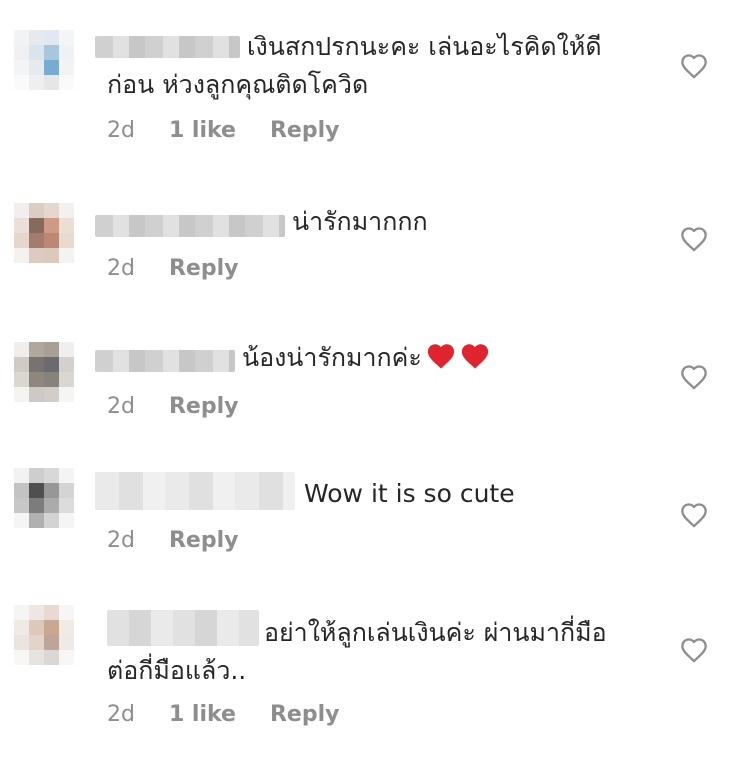  What do you see at coordinates (409, 493) in the screenshot?
I see `comment-text: Wow it is so cute` at bounding box center [409, 493].